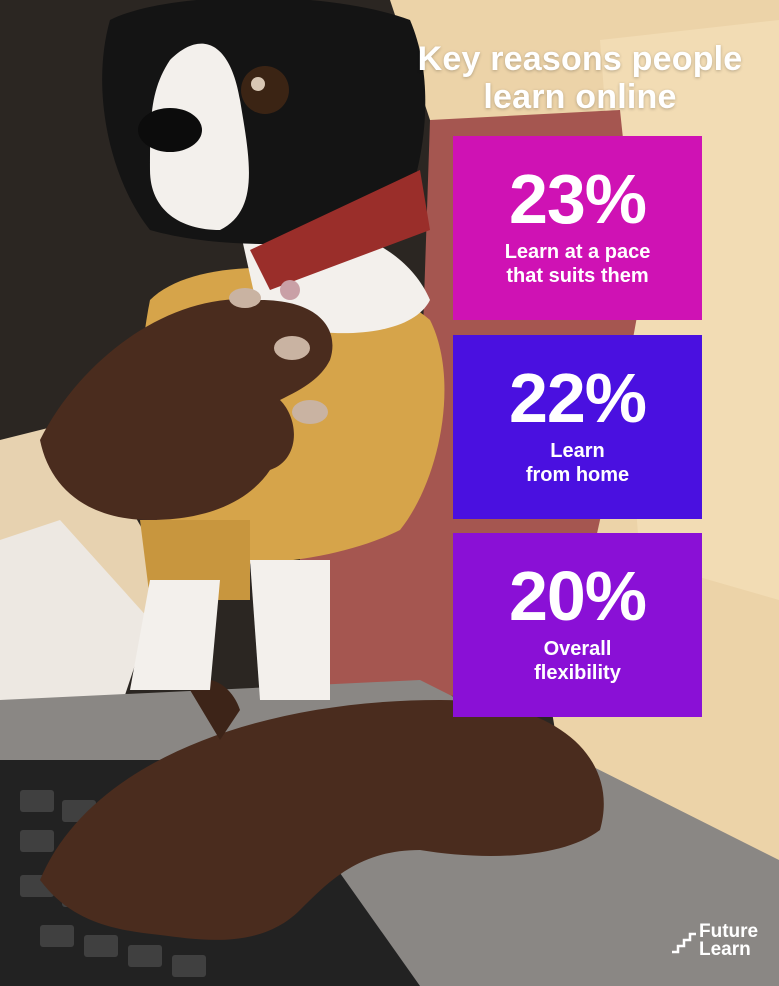  I want to click on futurelearn-logo: Future Learn, so click(722, 943).